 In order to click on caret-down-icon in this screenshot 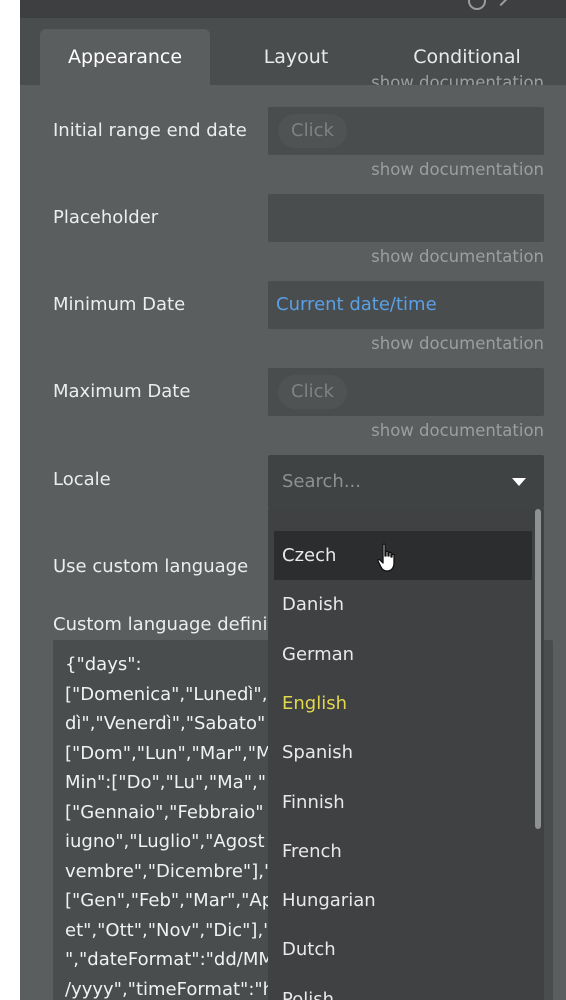, I will do `click(519, 482)`.